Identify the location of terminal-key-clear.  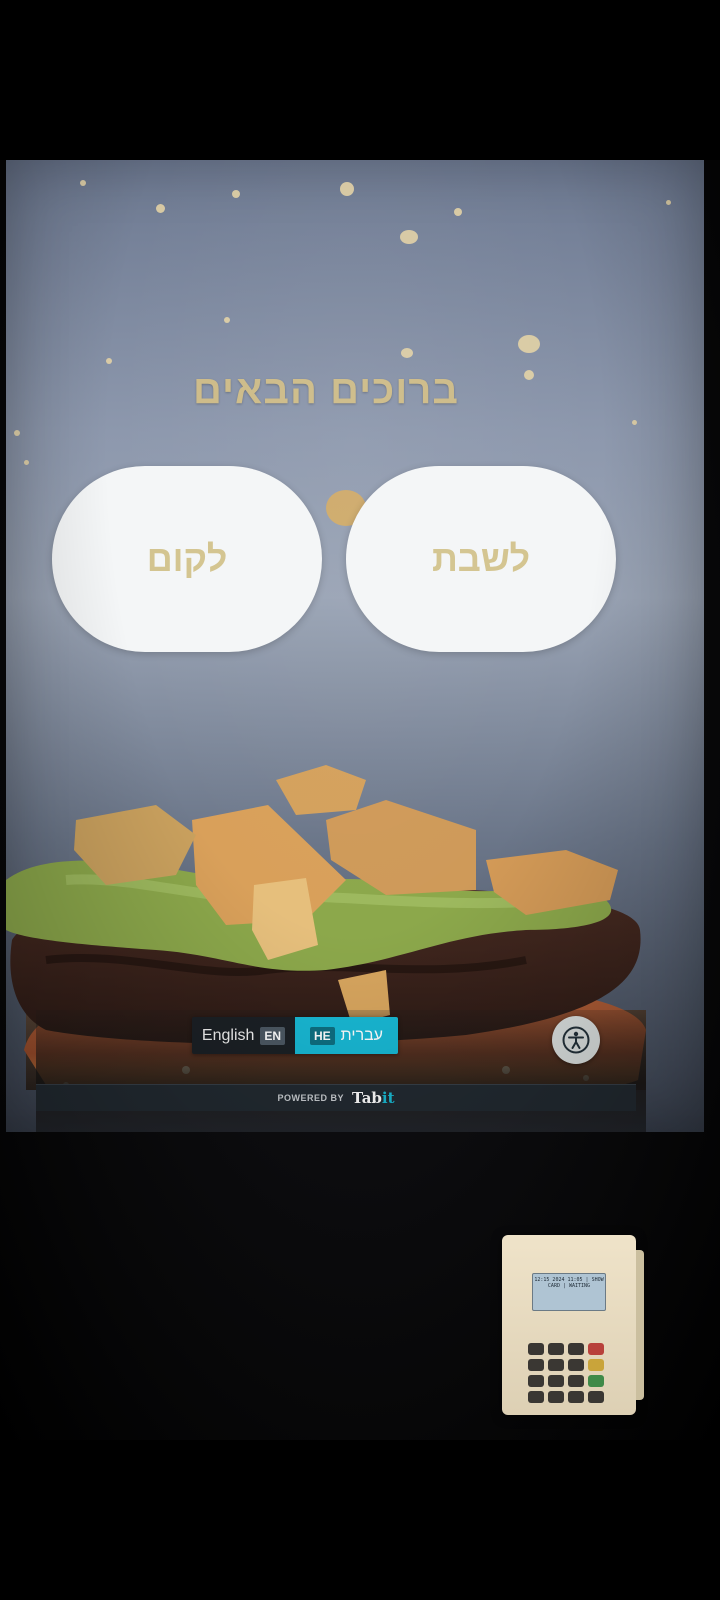
(596, 1365).